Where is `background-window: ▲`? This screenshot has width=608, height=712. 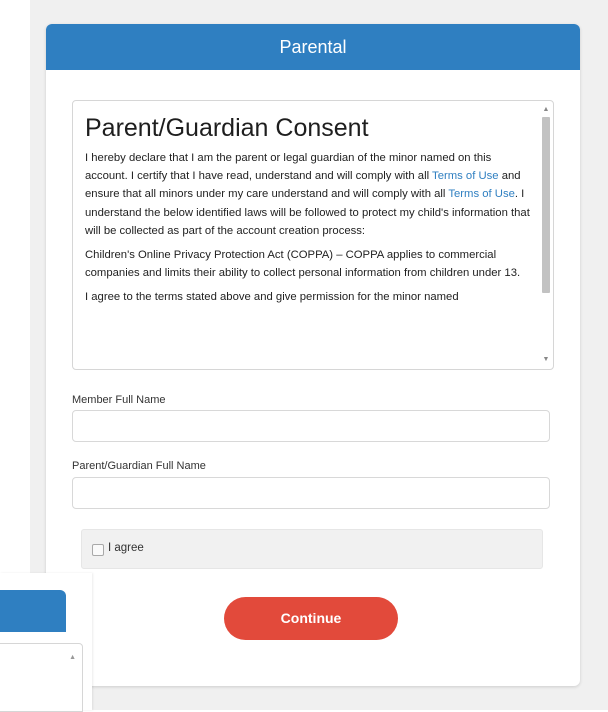
background-window: ▲ is located at coordinates (46, 642).